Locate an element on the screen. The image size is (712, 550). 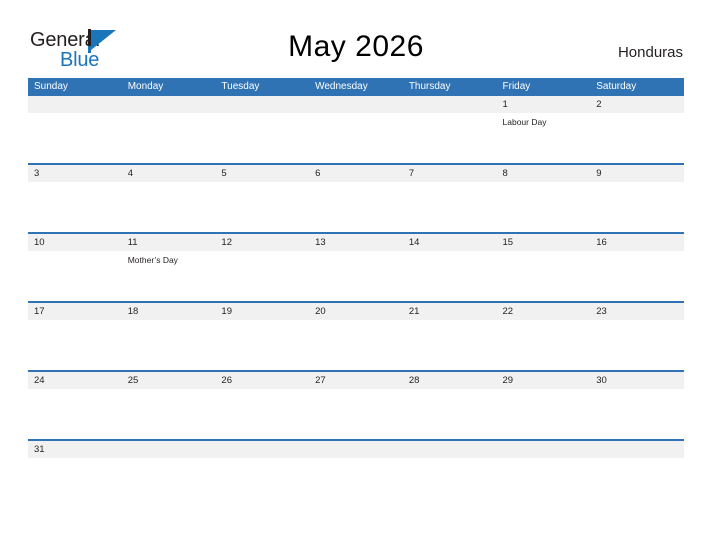
weekday-header-monday: Monday is located at coordinates (145, 86).